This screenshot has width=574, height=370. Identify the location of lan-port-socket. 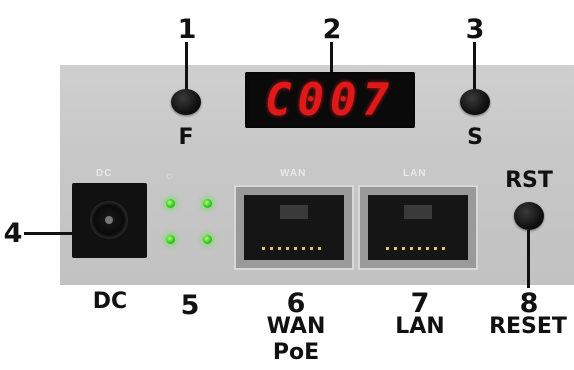
(418, 227).